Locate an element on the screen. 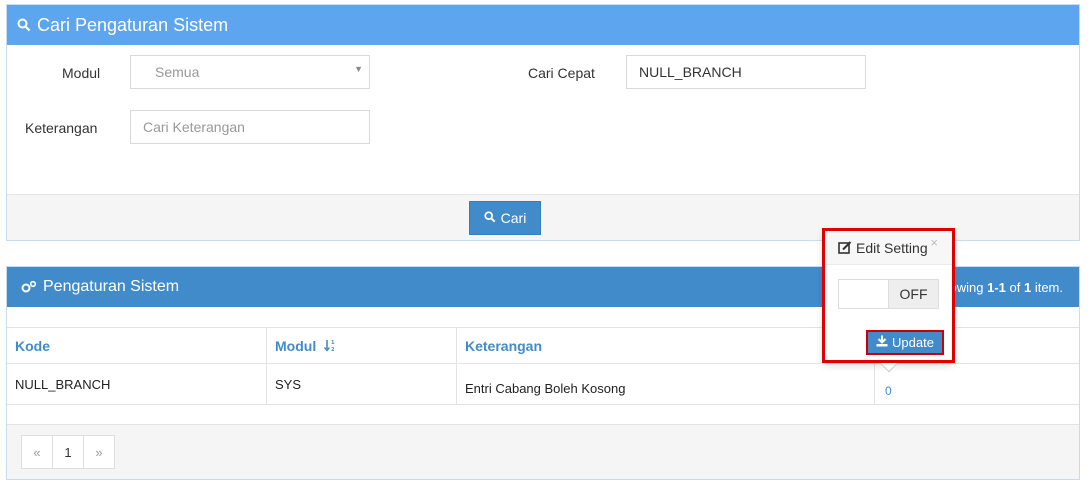  modul-label: Modul is located at coordinates (81, 73).